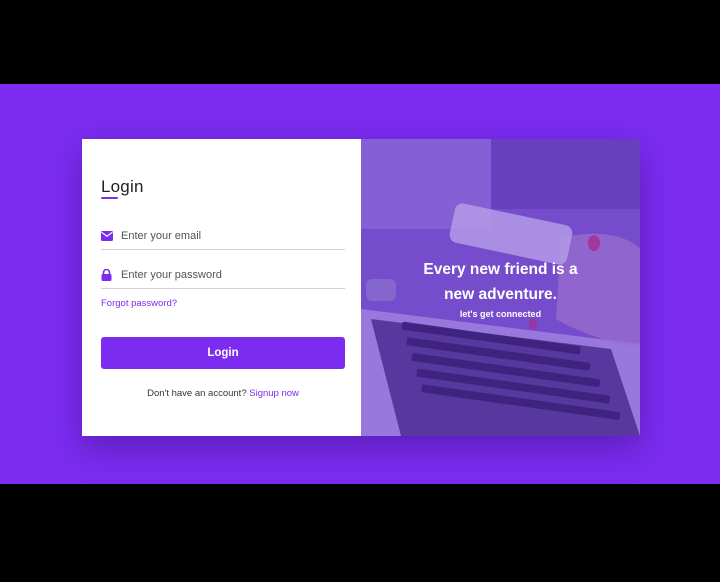  I want to click on hero-line-1: Every new friend is a, so click(500, 269).